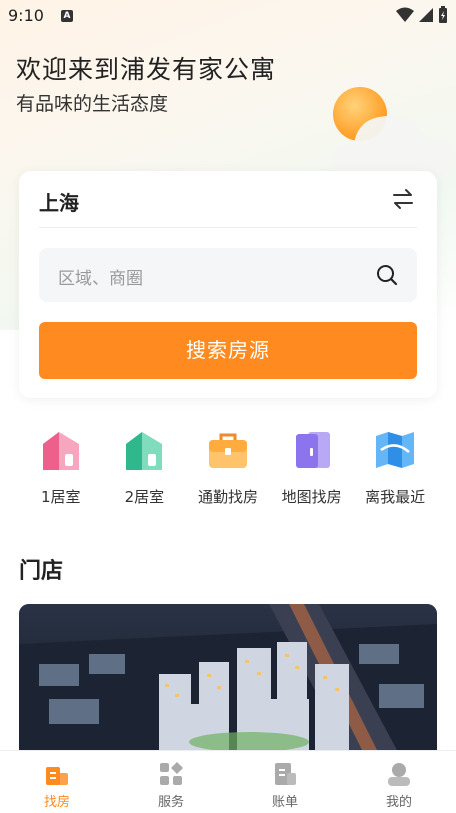 Image resolution: width=456 pixels, height=813 pixels. Describe the element at coordinates (228, 350) in the screenshot. I see `search-button: 搜索房源` at that location.